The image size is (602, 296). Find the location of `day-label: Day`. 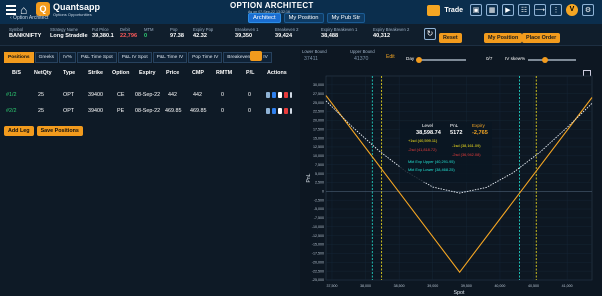

day-label: Day is located at coordinates (410, 58).